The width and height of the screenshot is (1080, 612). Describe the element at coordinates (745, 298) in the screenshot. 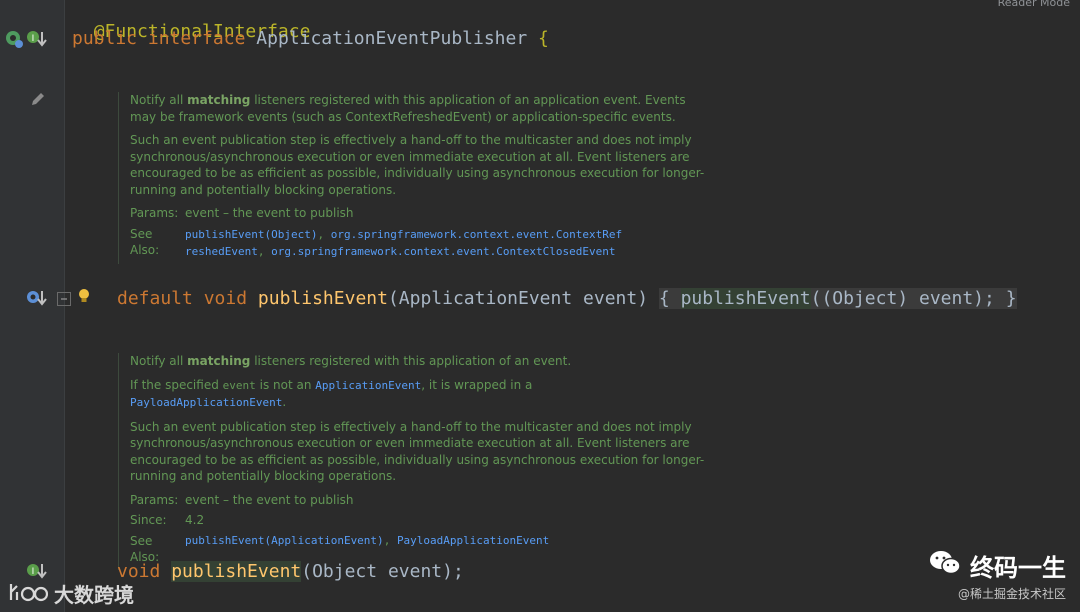

I see `call-publishevent: publishEvent` at that location.